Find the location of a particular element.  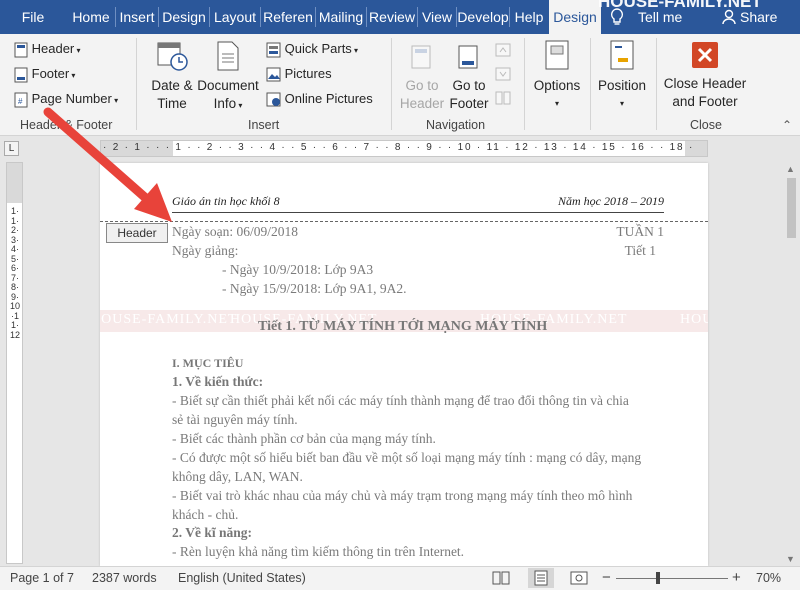

scroll-down-arrow-icon: ▼ is located at coordinates (790, 559).